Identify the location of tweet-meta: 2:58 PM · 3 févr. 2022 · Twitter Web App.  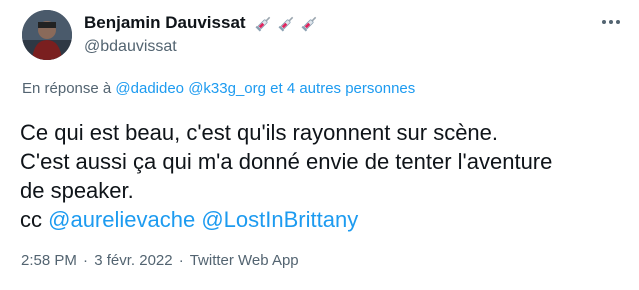
(160, 260).